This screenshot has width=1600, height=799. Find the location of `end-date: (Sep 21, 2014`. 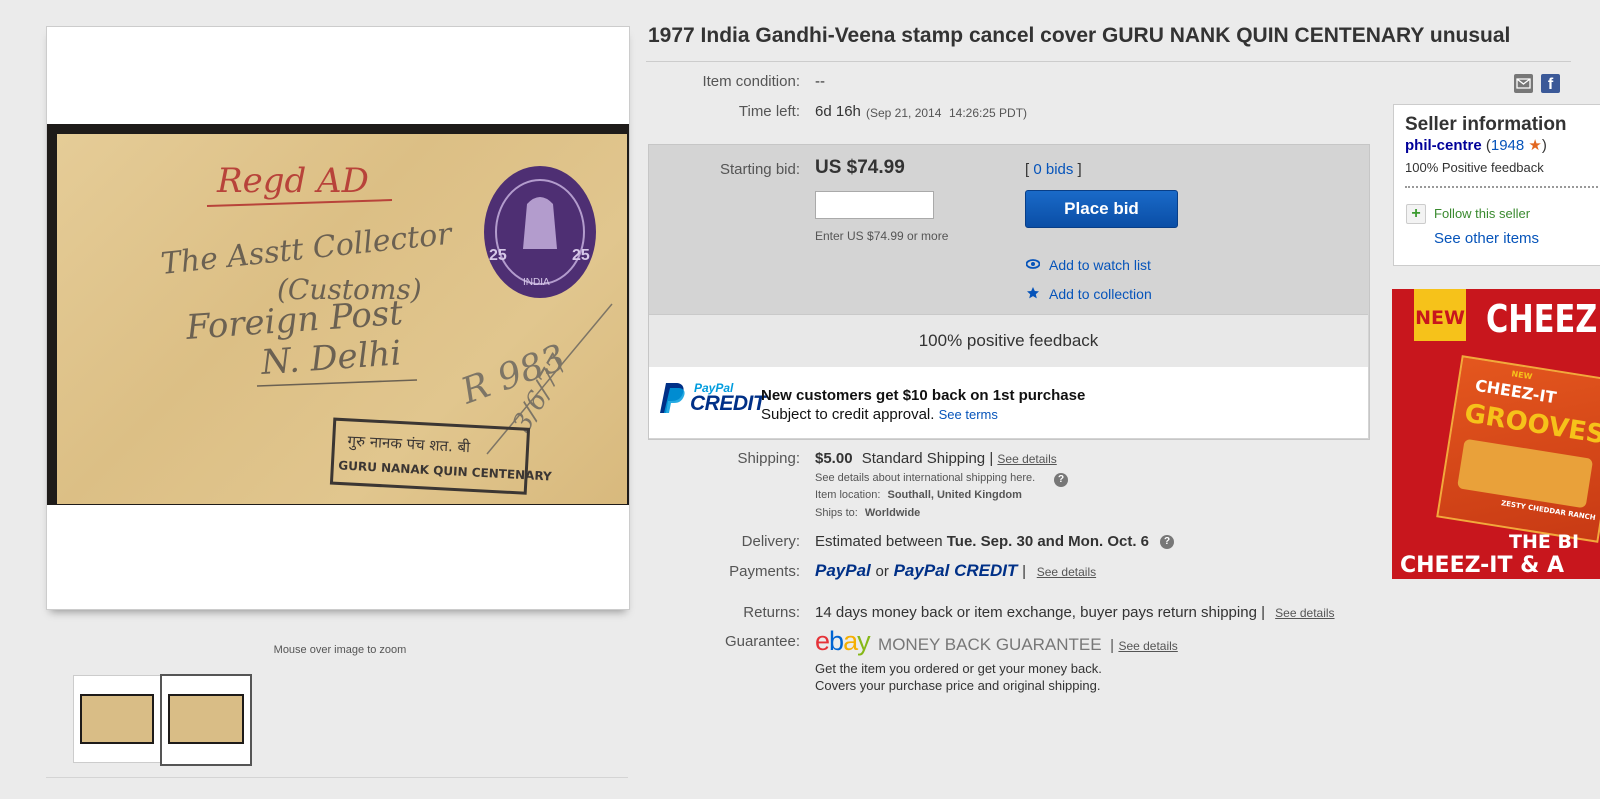

end-date: (Sep 21, 2014 is located at coordinates (904, 113).